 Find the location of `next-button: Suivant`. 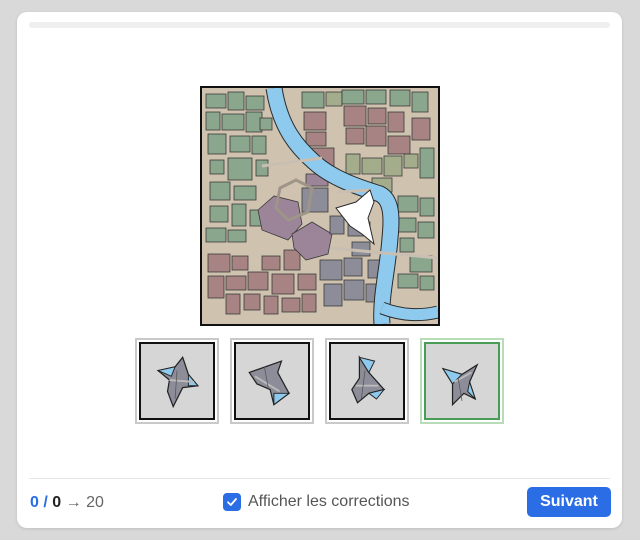

next-button: Suivant is located at coordinates (569, 502).